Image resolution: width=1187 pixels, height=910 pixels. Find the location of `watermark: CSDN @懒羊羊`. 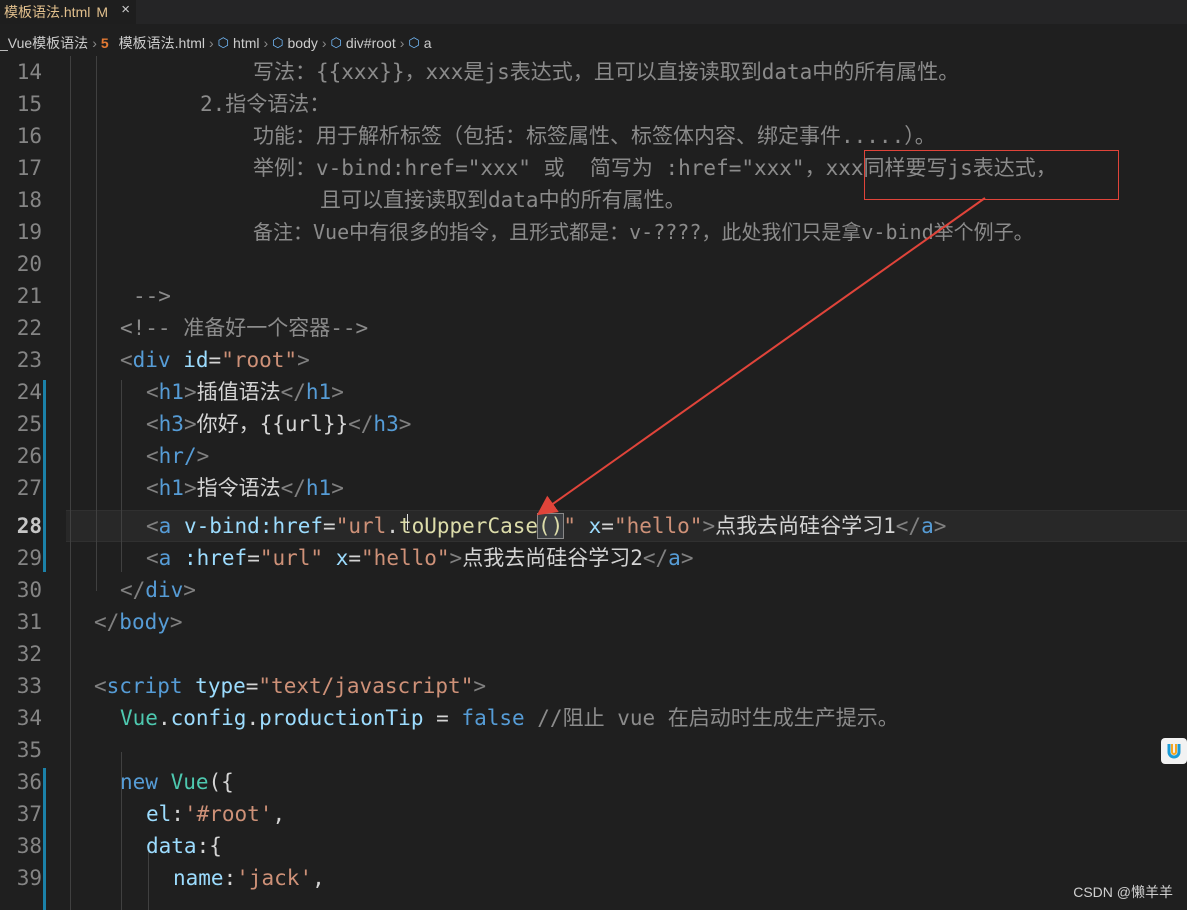

watermark: CSDN @懒羊羊 is located at coordinates (1123, 892).